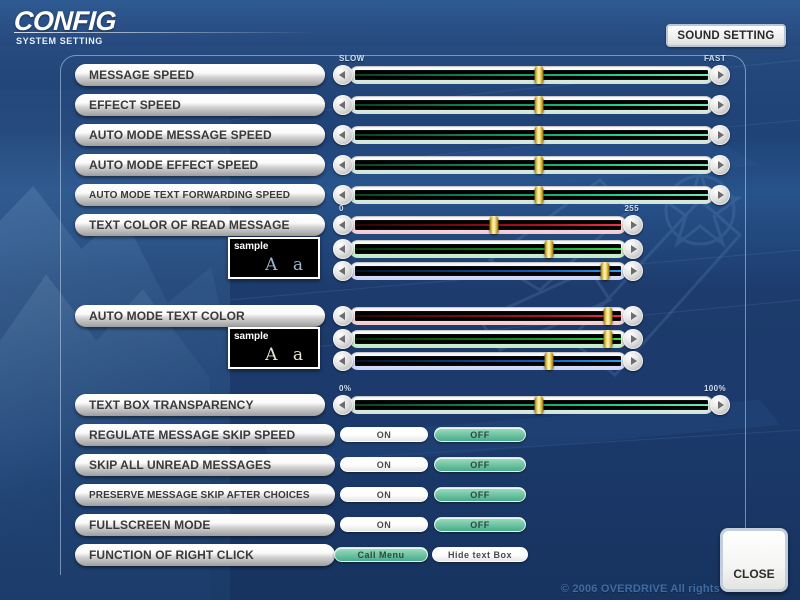 Image resolution: width=800 pixels, height=600 pixels. I want to click on label-auto-mode-text-color: AUTO MODE TEXT COLOR, so click(200, 316).